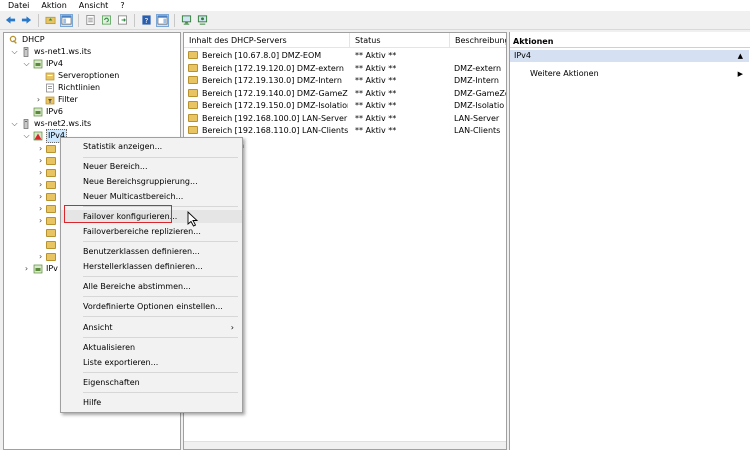 The height and width of the screenshot is (450, 750). What do you see at coordinates (122, 5) in the screenshot?
I see `menu-help: ?` at bounding box center [122, 5].